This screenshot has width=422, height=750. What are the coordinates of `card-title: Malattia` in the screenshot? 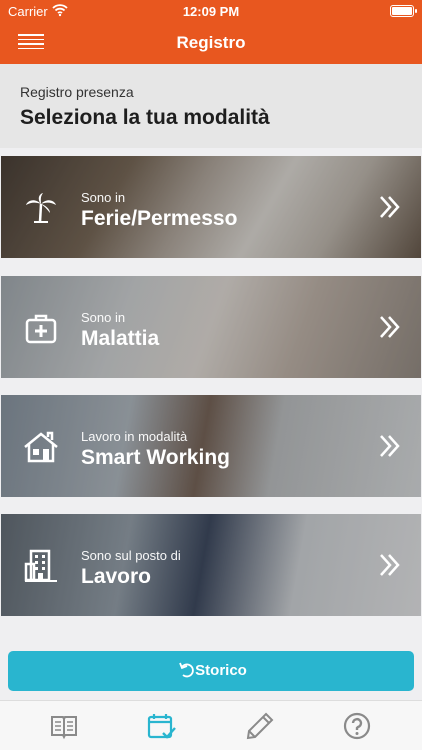 It's located at (120, 338).